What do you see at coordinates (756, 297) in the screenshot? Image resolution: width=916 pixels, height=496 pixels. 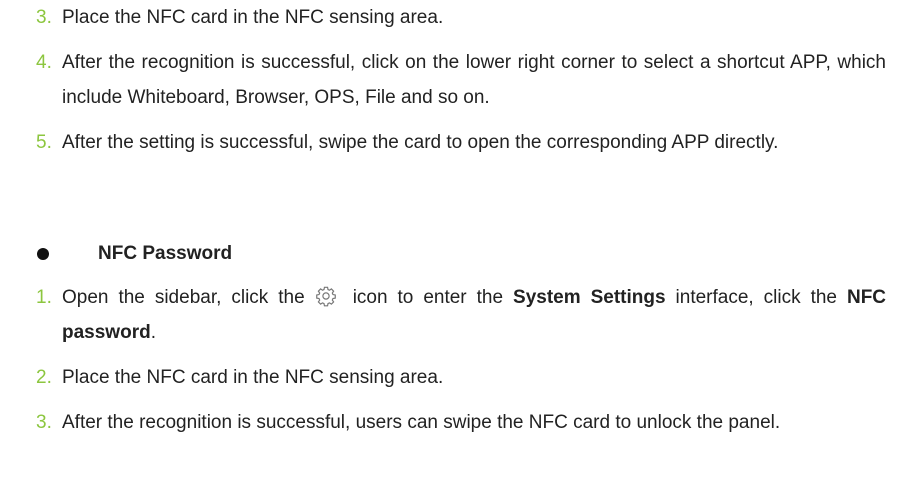 I see `step-text-part: interface, click the` at bounding box center [756, 297].